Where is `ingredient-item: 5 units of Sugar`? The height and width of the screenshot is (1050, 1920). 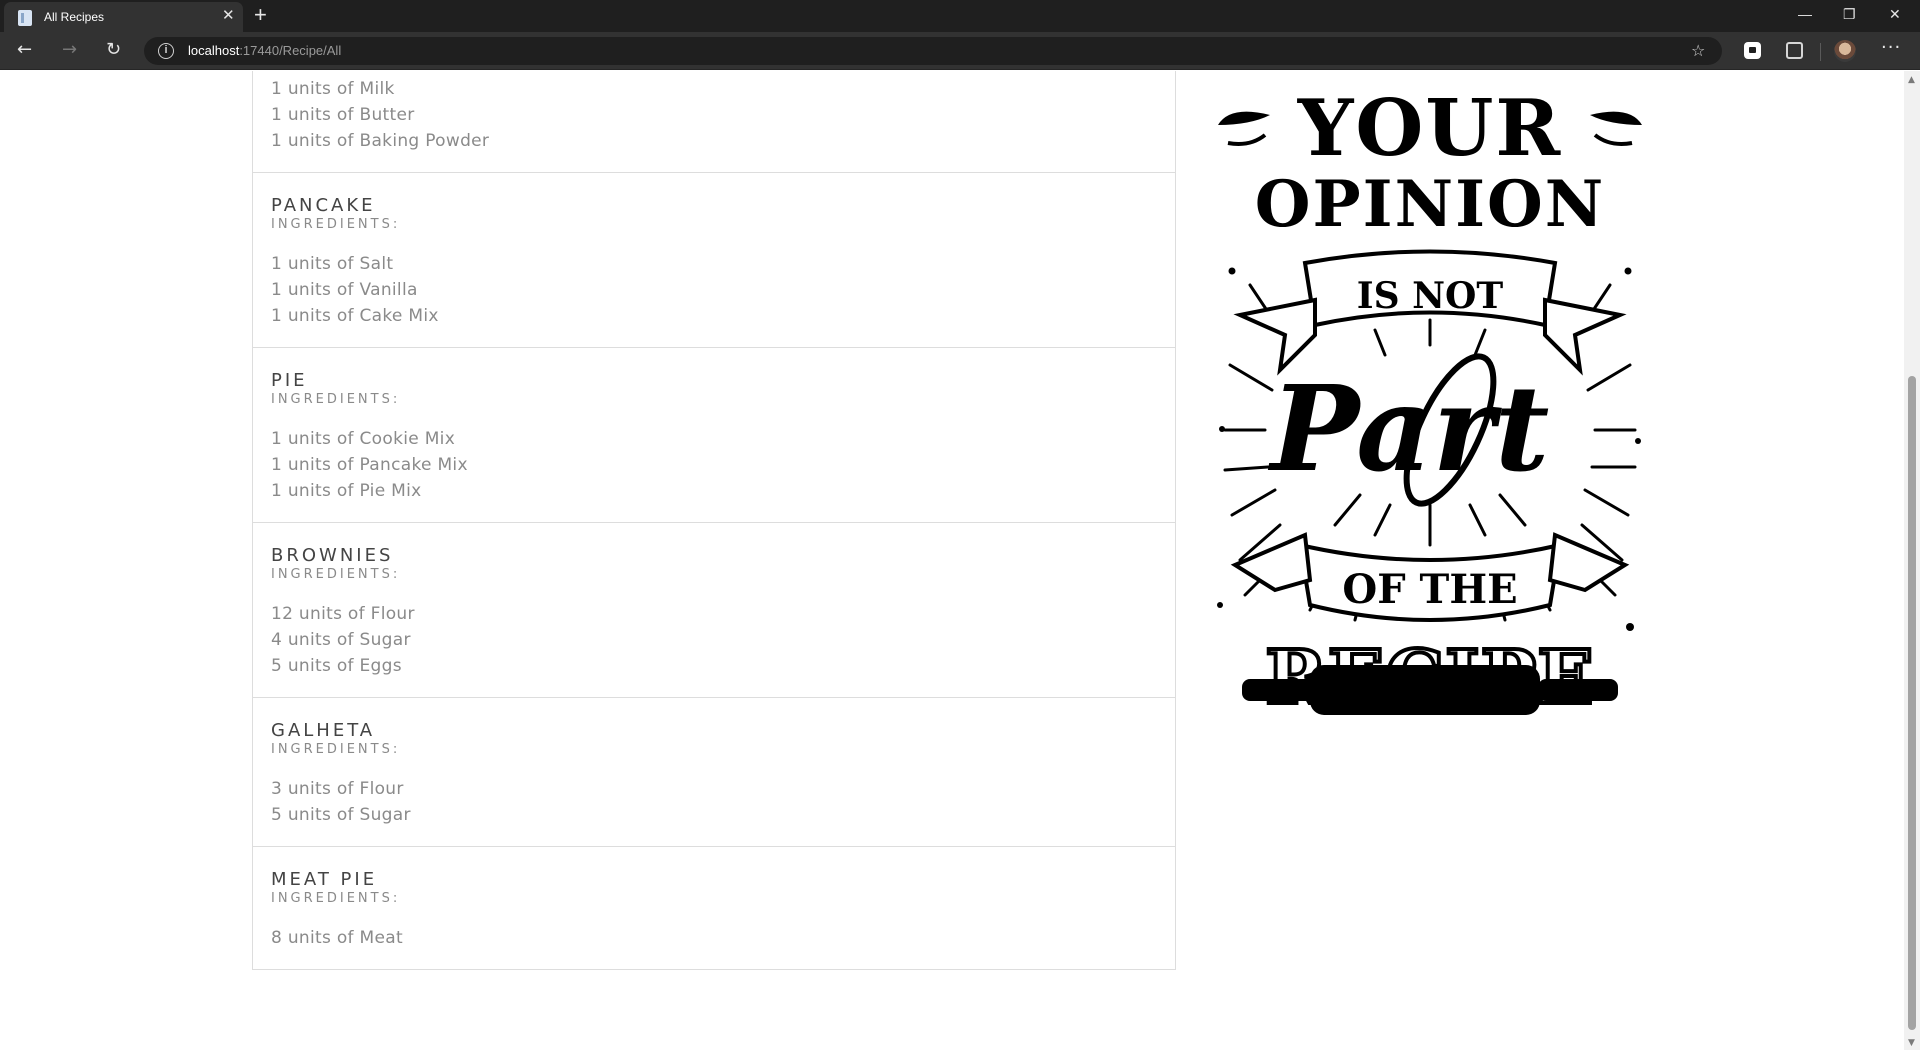 ingredient-item: 5 units of Sugar is located at coordinates (341, 815).